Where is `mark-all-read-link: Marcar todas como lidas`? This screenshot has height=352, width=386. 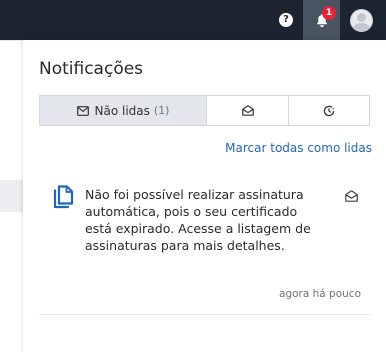
mark-all-read-link: Marcar todas como lidas is located at coordinates (298, 148).